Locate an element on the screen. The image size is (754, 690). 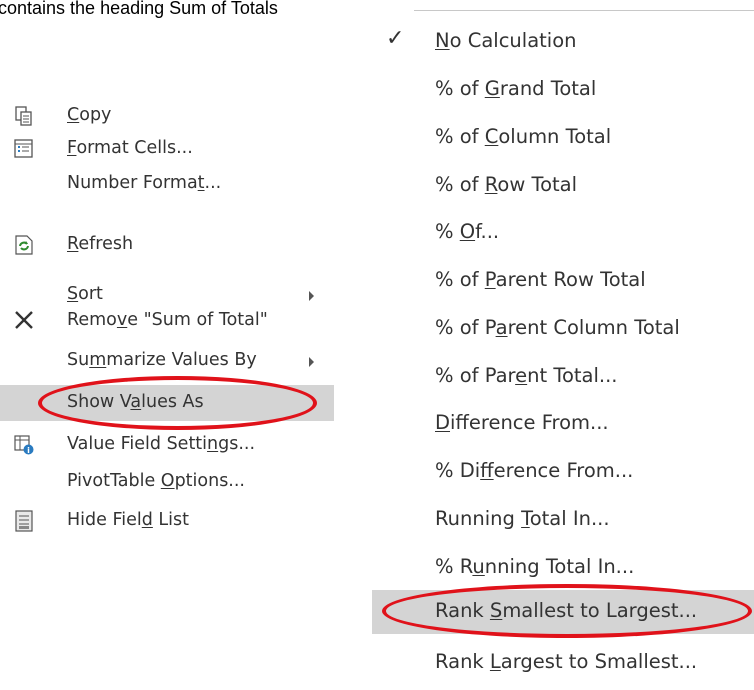
menu-item-summarize-values-by: Summarize Values By is located at coordinates (167, 361).